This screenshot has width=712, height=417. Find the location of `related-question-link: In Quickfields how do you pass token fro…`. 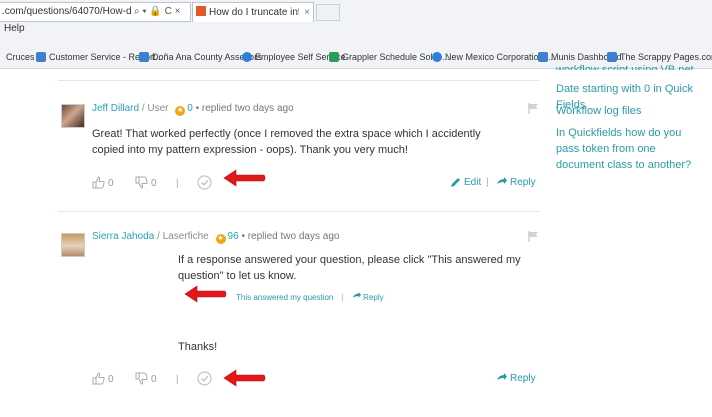

related-question-link: In Quickfields how do you pass token fro… is located at coordinates (631, 149).